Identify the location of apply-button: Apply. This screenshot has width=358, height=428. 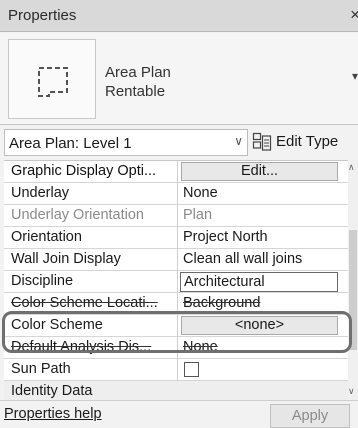
(310, 416).